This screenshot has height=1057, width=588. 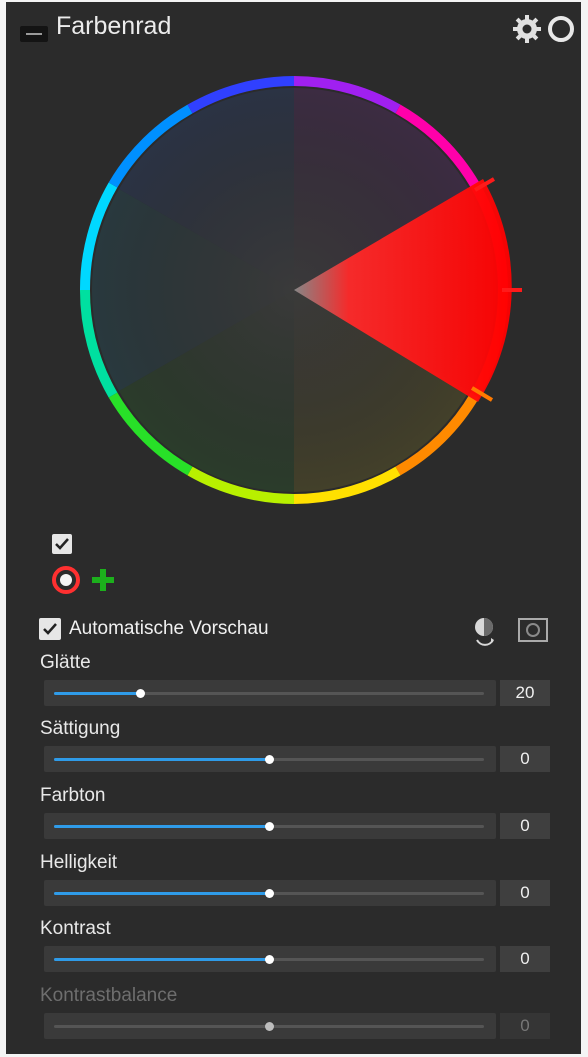 I want to click on slider-brightness: Helligkeit 0, so click(x=297, y=882).